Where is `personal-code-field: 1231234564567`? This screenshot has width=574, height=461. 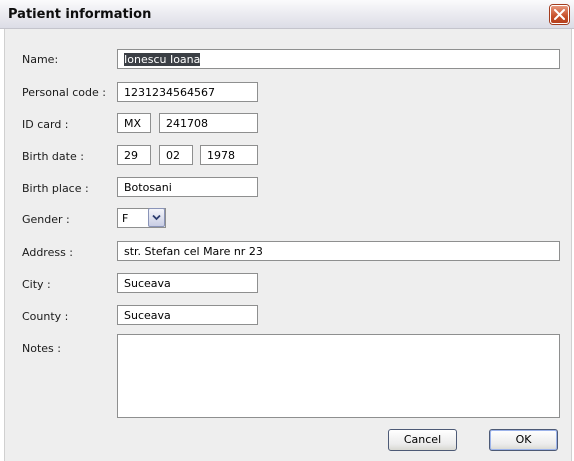 personal-code-field: 1231234564567 is located at coordinates (187, 92).